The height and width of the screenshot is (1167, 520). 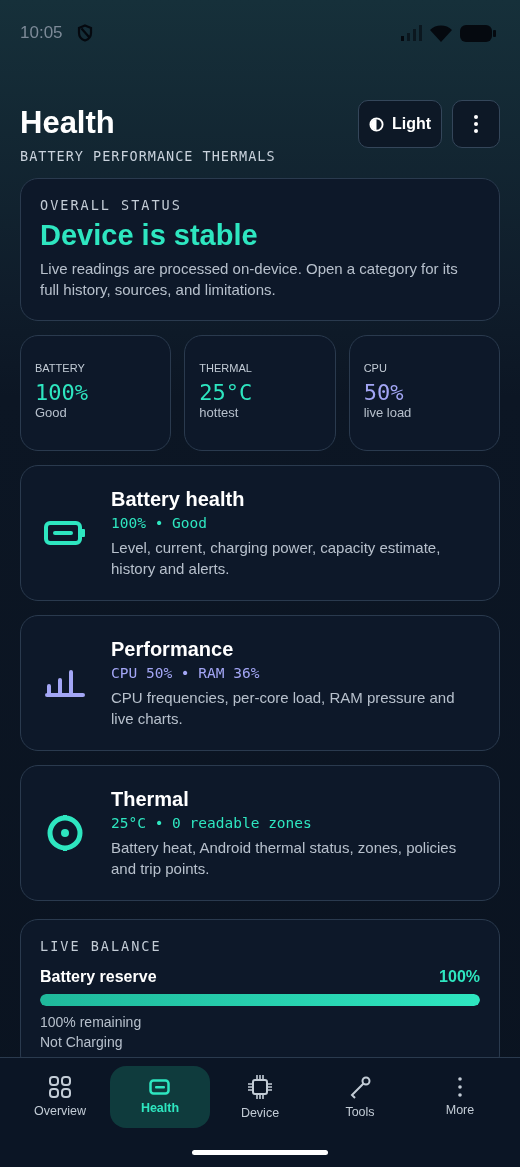 I want to click on category-summary: 100% • Good, so click(x=160, y=522).